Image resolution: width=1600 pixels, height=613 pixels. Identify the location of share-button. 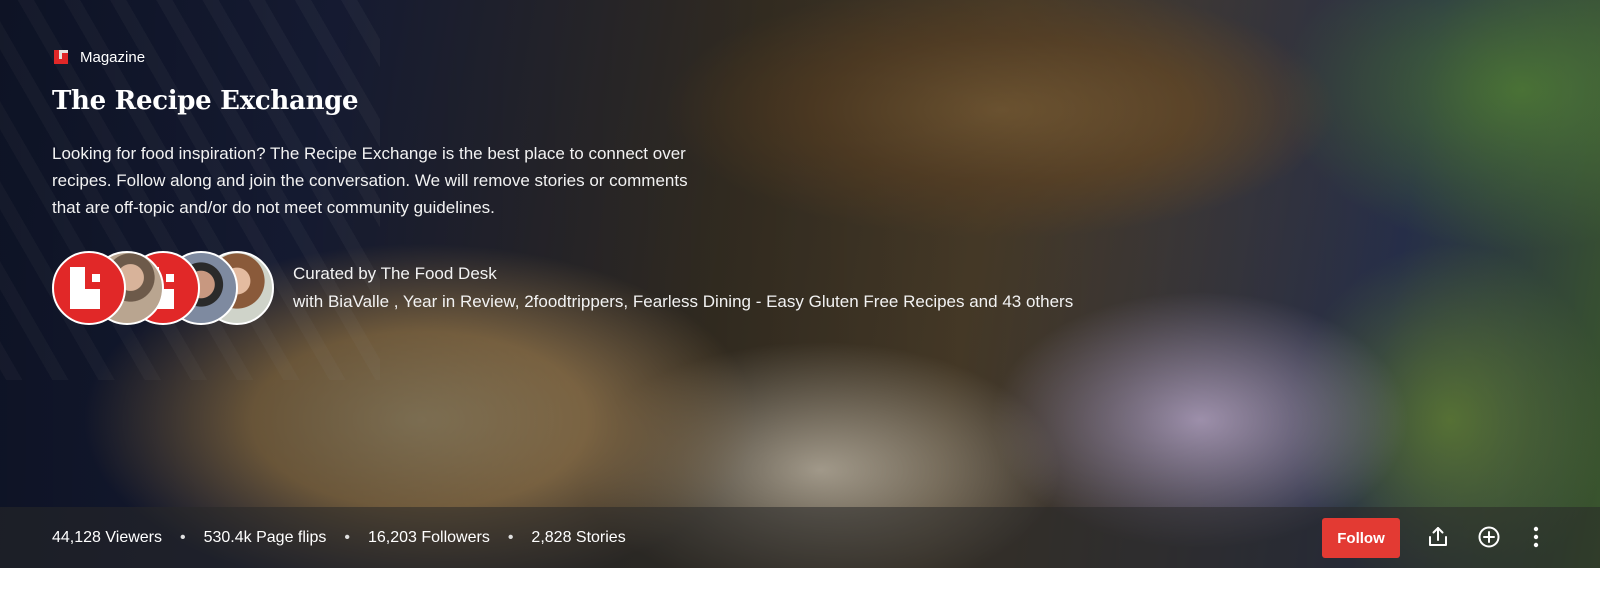
(1438, 537).